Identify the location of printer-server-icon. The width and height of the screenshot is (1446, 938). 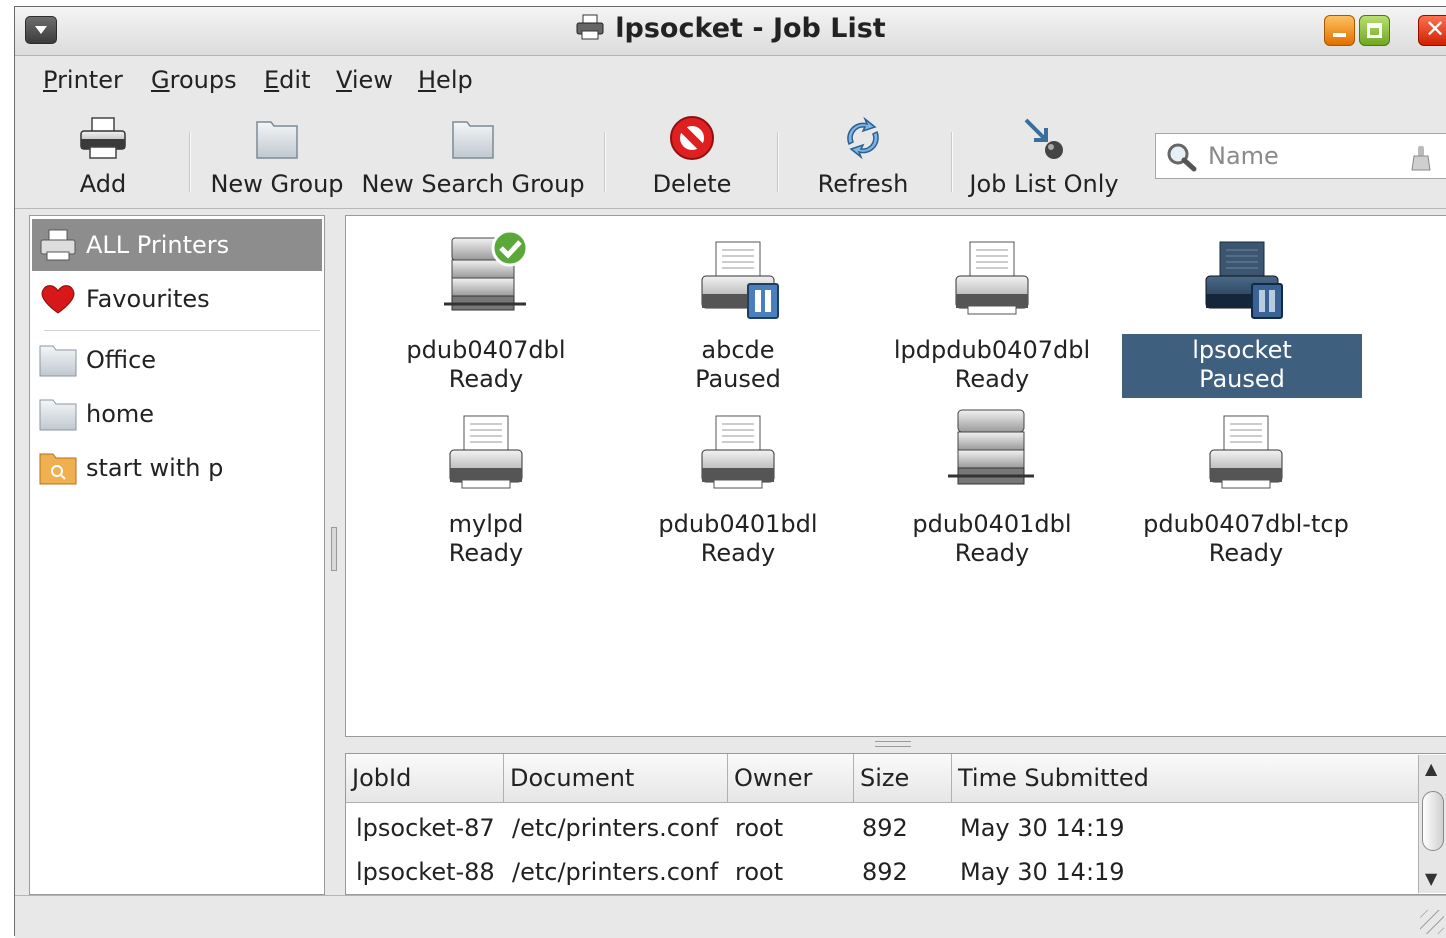
(992, 450).